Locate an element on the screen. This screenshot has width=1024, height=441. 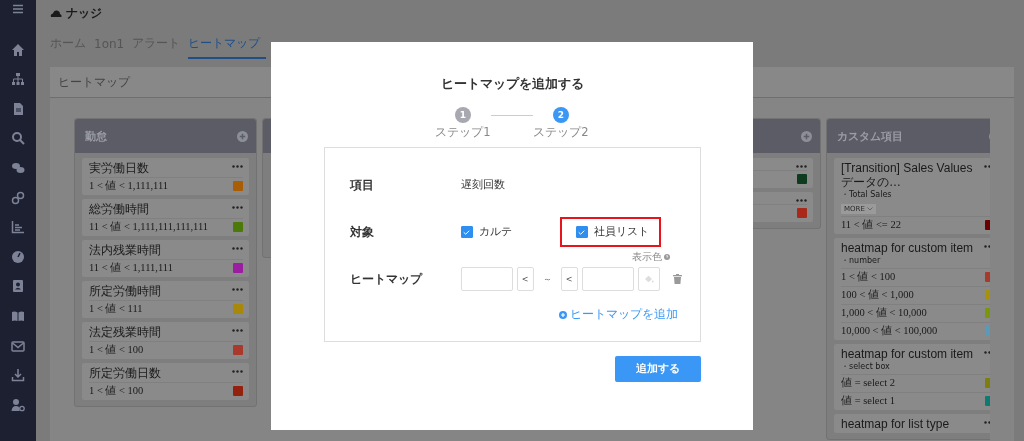
condition-text: 11 < 値 < 1,111,111 is located at coordinates (131, 268).